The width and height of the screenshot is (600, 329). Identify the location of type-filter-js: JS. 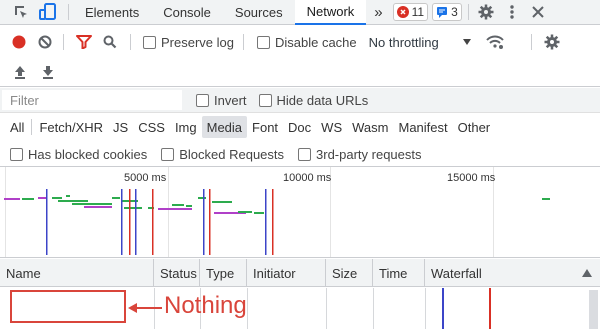
(120, 127).